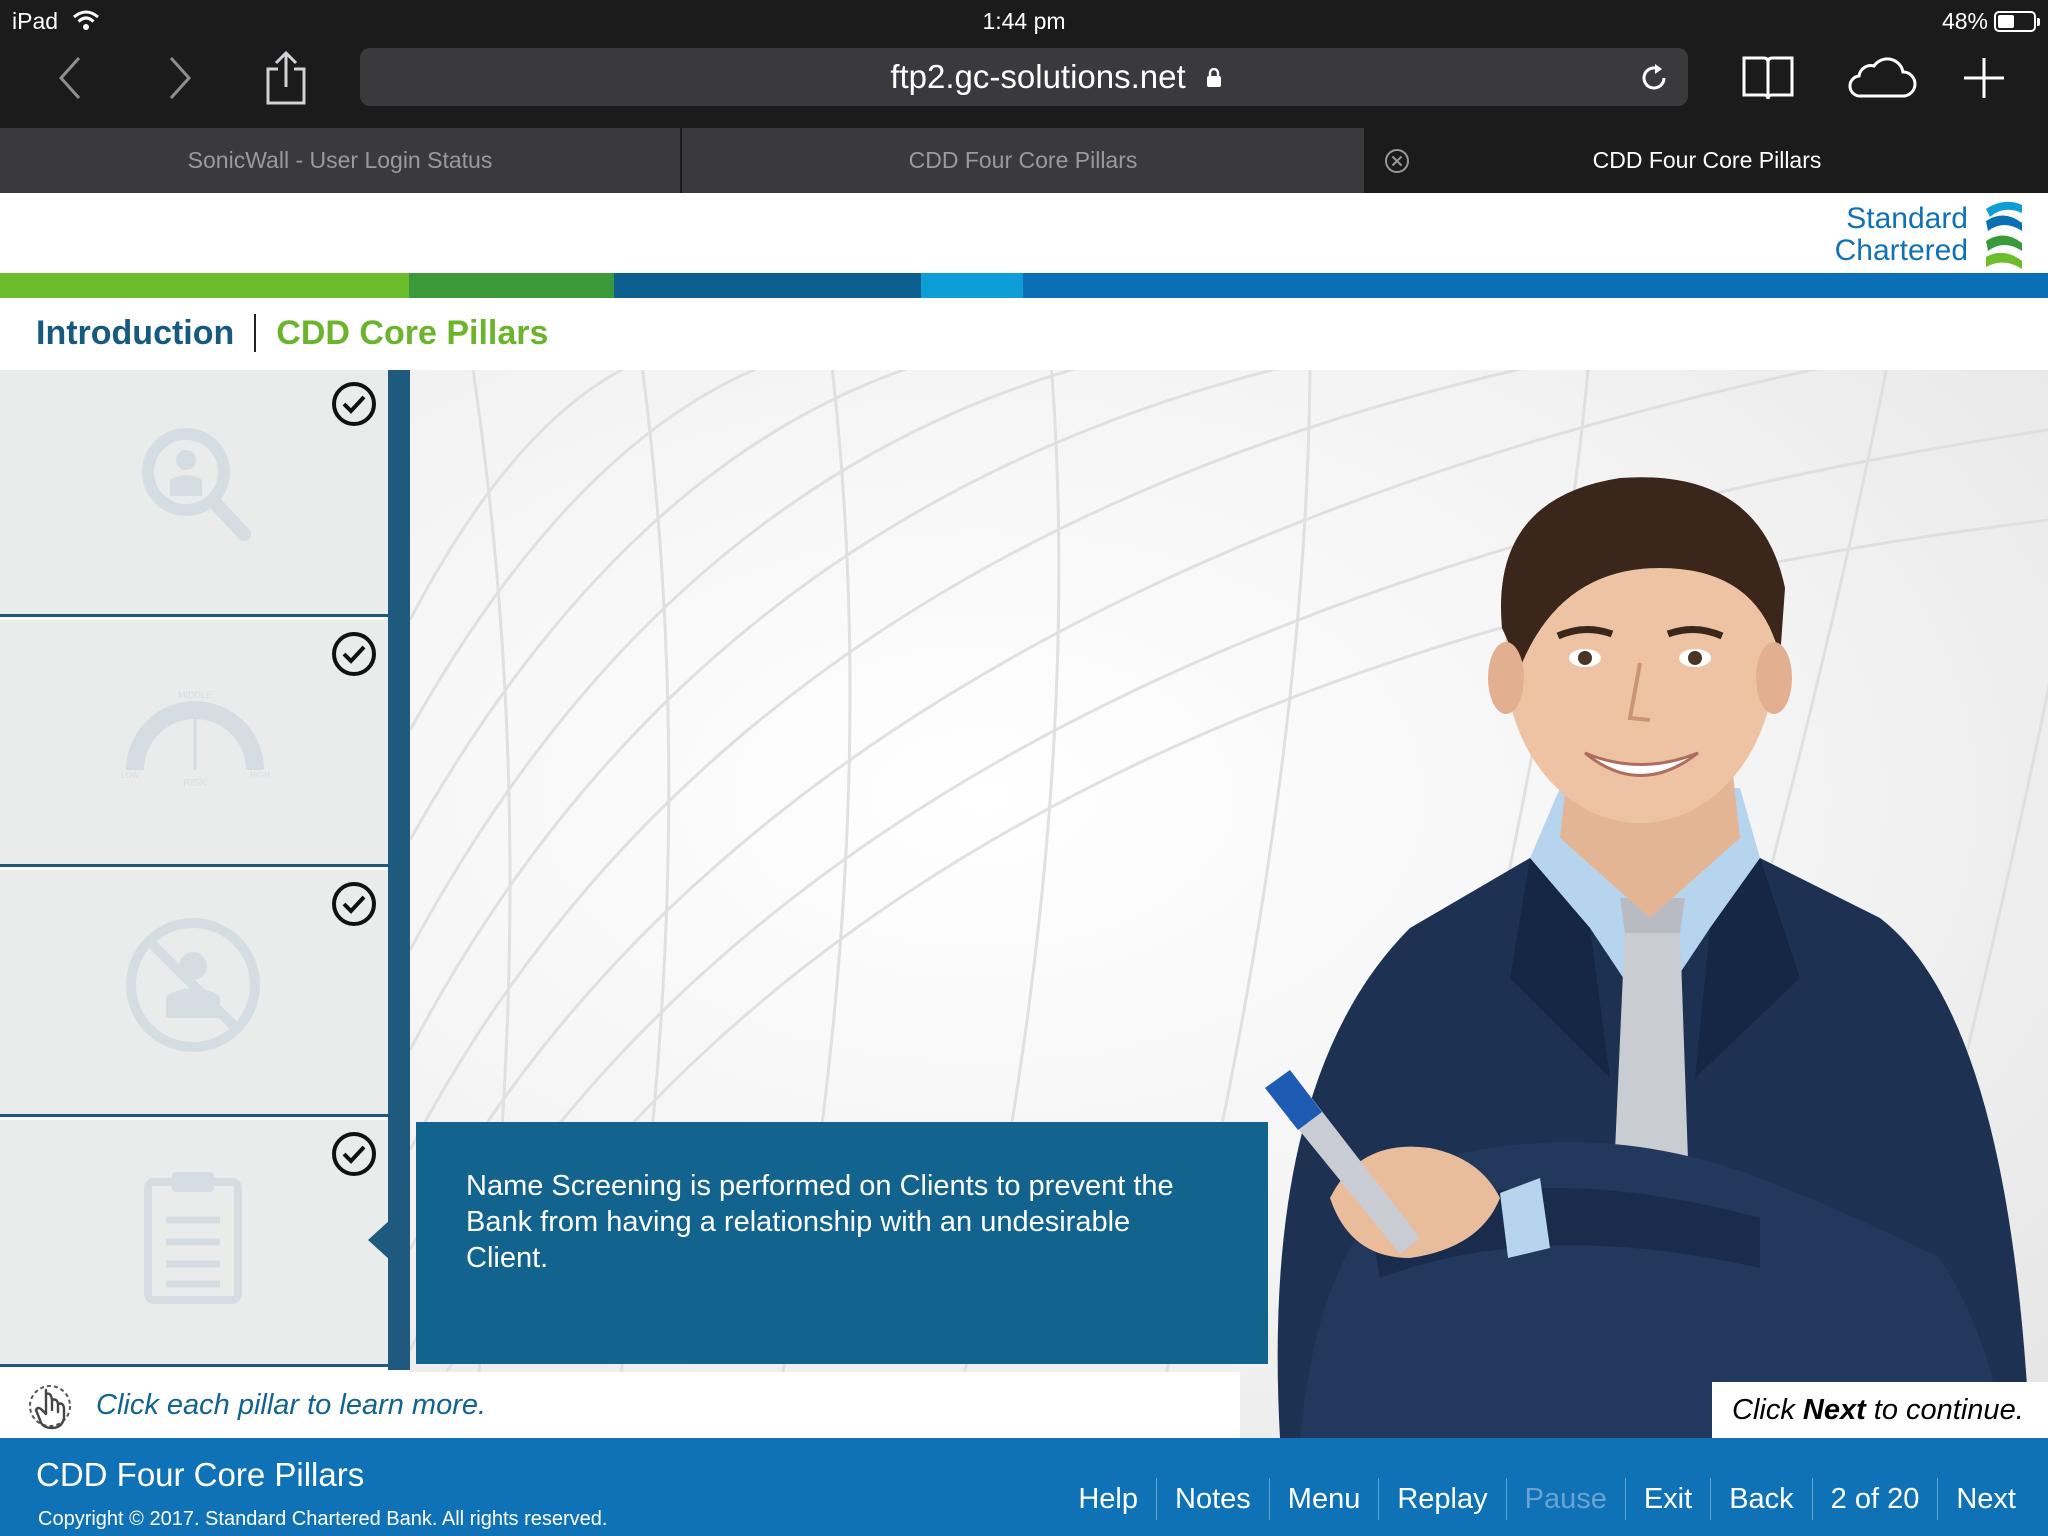  I want to click on new-tab-button, so click(1984, 78).